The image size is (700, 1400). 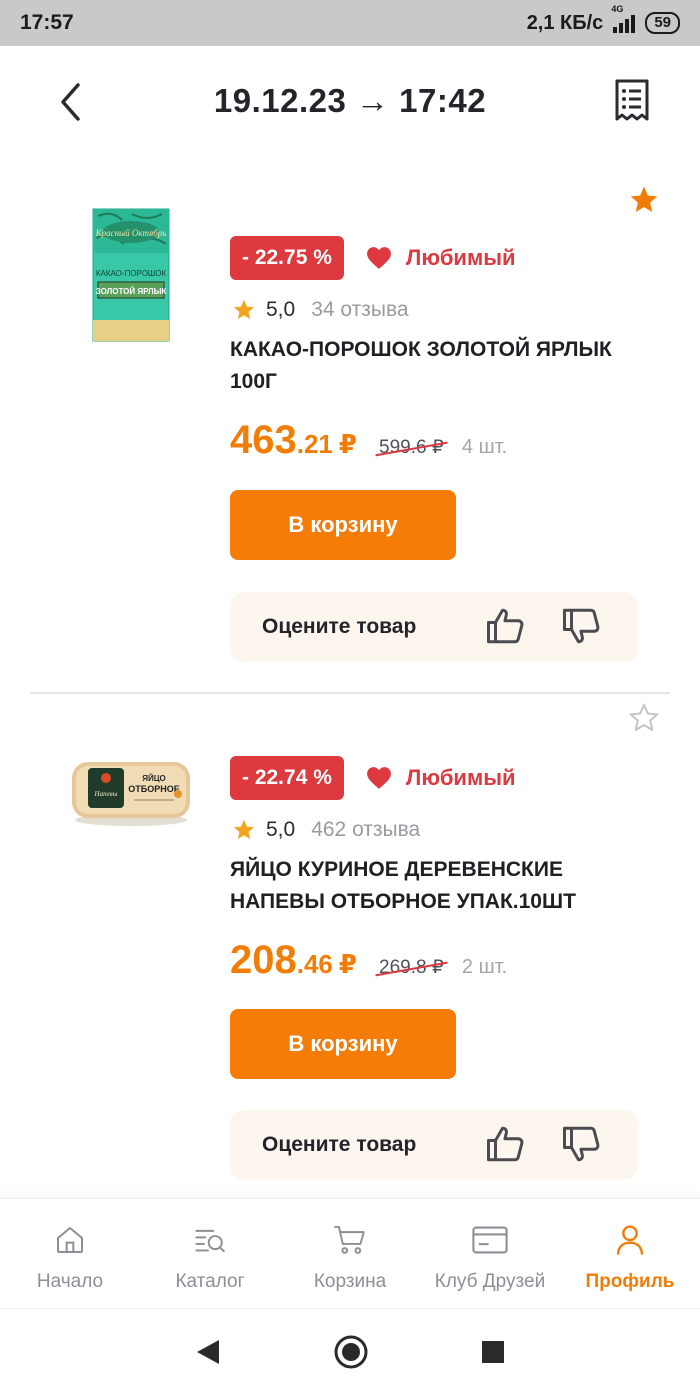 I want to click on cart-icon, so click(x=349, y=1239).